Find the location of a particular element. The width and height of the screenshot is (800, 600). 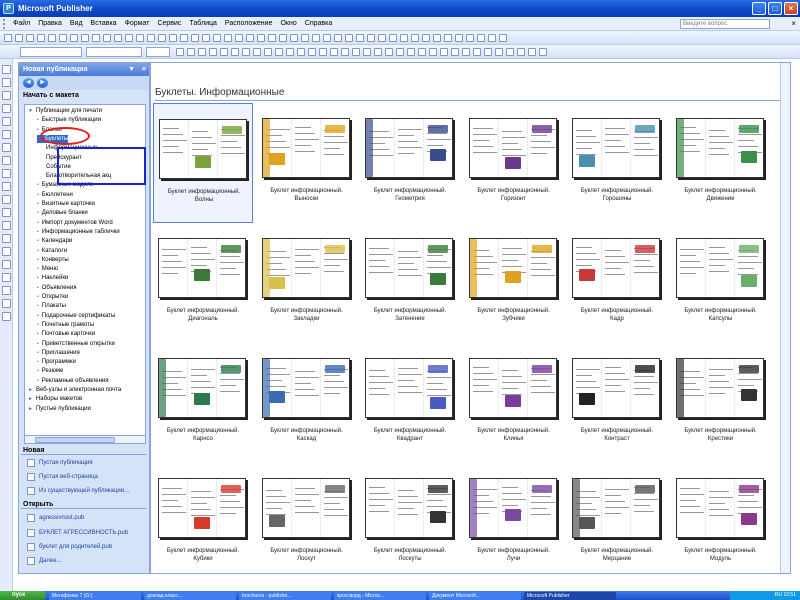

template-card: Буклет информационный. Кубики is located at coordinates (203, 518).